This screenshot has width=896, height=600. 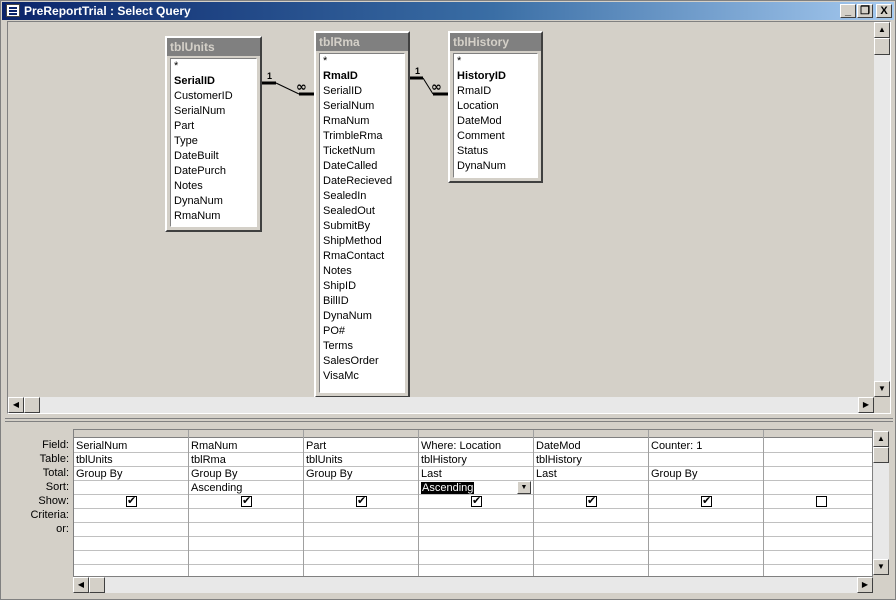 I want to click on table-title: tblRma, so click(x=362, y=42).